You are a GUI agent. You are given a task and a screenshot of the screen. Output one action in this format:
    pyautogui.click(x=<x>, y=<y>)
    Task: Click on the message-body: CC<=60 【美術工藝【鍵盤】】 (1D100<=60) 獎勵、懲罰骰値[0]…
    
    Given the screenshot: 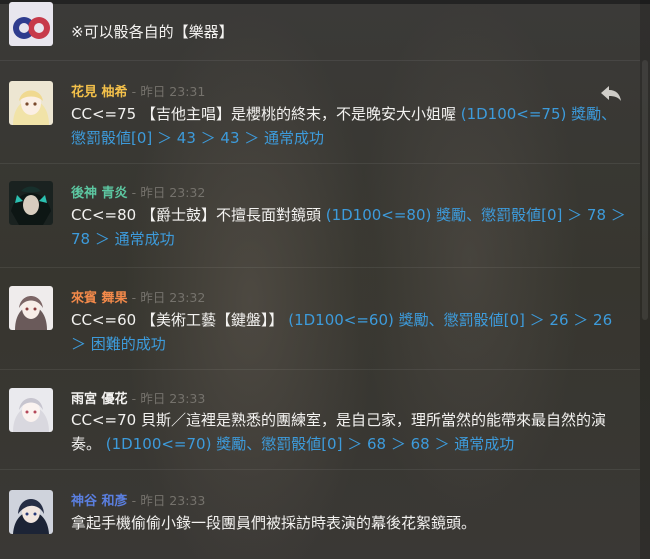 What is the action you would take?
    pyautogui.click(x=349, y=332)
    